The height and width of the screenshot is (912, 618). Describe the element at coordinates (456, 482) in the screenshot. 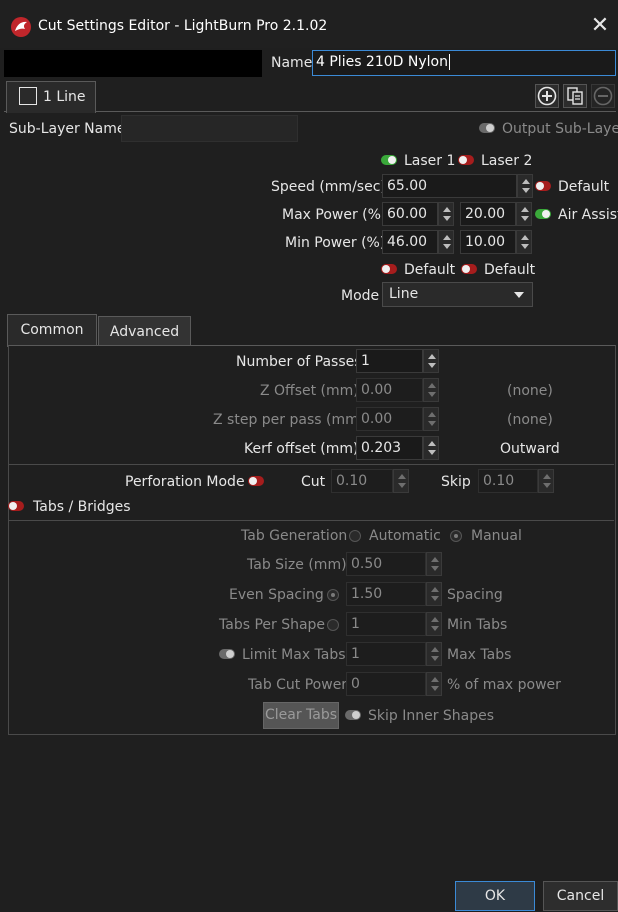

I see `skip-label: Skip` at that location.